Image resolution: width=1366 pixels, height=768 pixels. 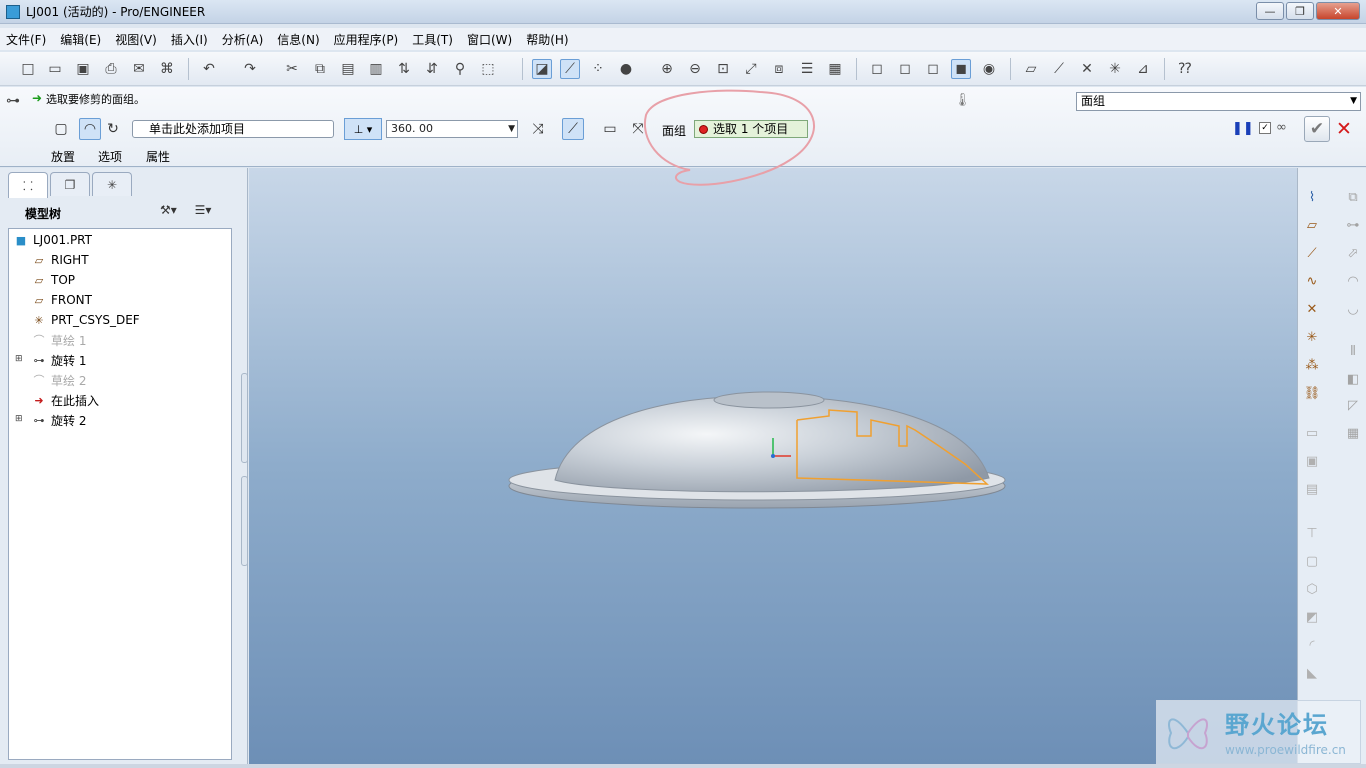 I want to click on context-help-icon: ⁇, so click(x=1185, y=69).